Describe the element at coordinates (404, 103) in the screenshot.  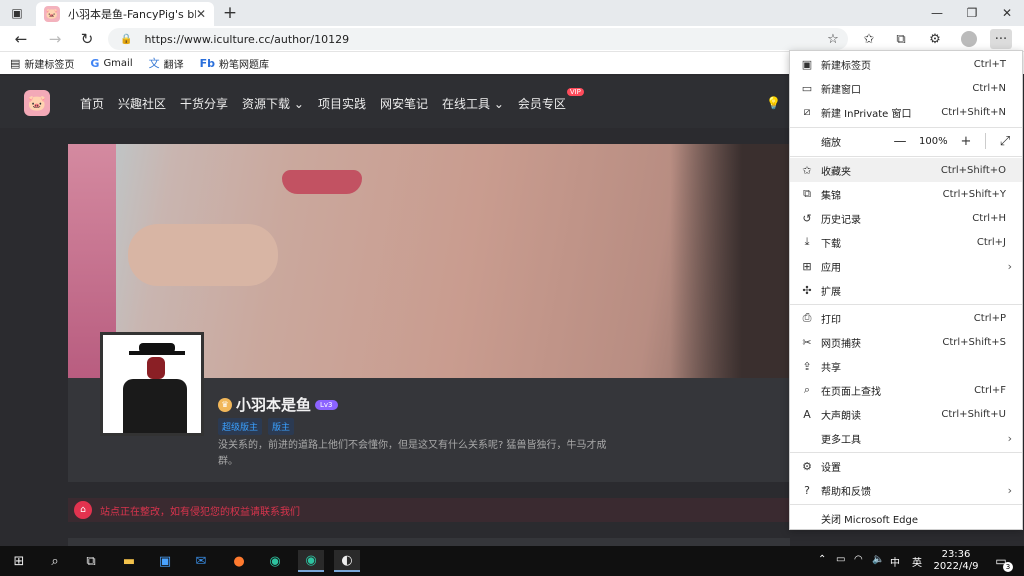
I see `nav-item-notes: 网安笔记` at that location.